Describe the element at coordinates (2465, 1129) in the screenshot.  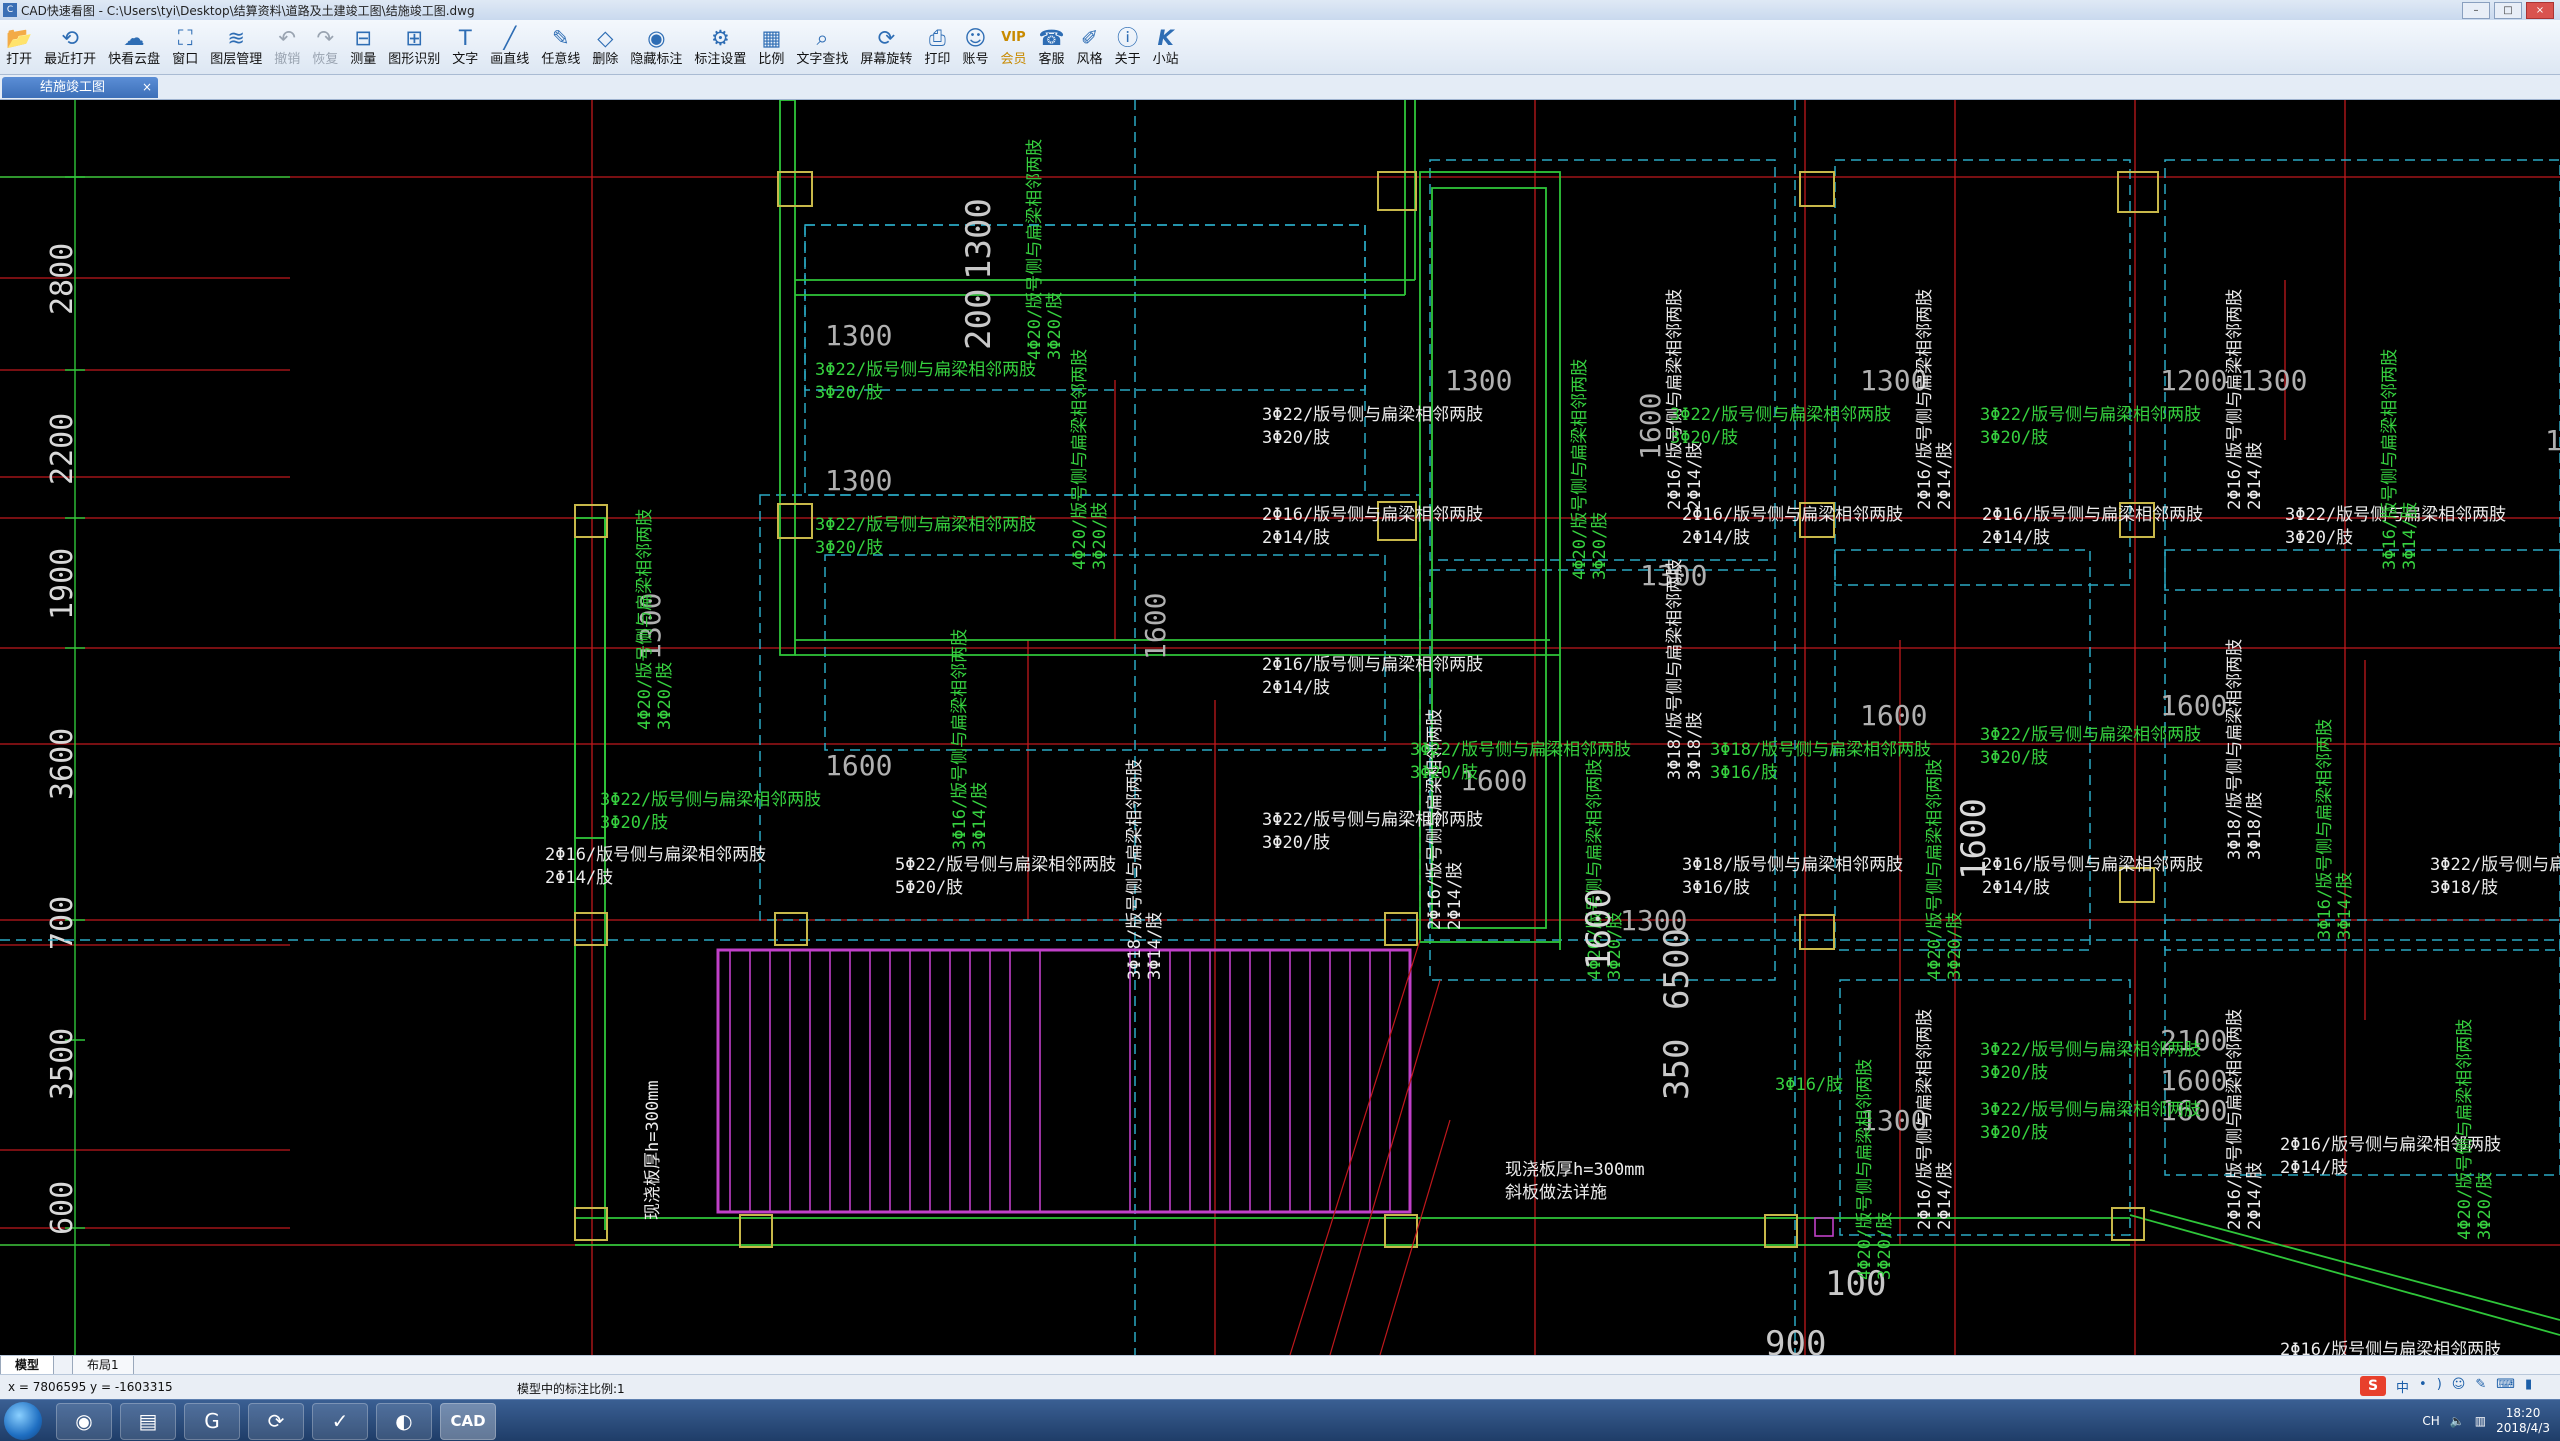
I see `svg-text: 4Φ20/版号侧与扁梁相邻两肢` at that location.